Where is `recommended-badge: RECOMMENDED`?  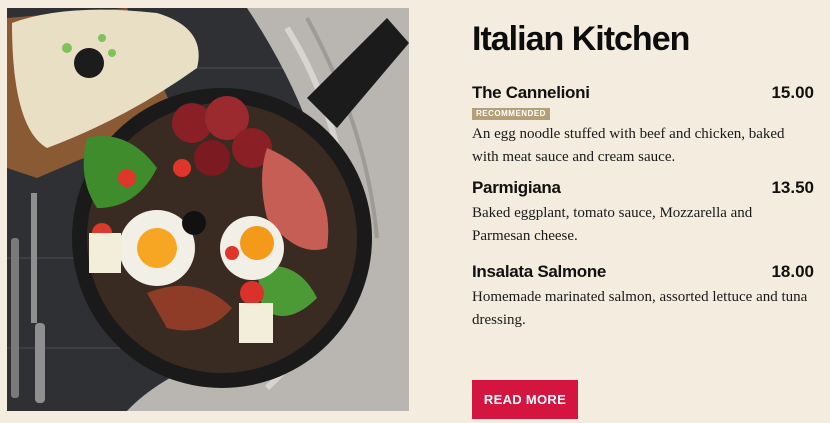 recommended-badge: RECOMMENDED is located at coordinates (511, 114).